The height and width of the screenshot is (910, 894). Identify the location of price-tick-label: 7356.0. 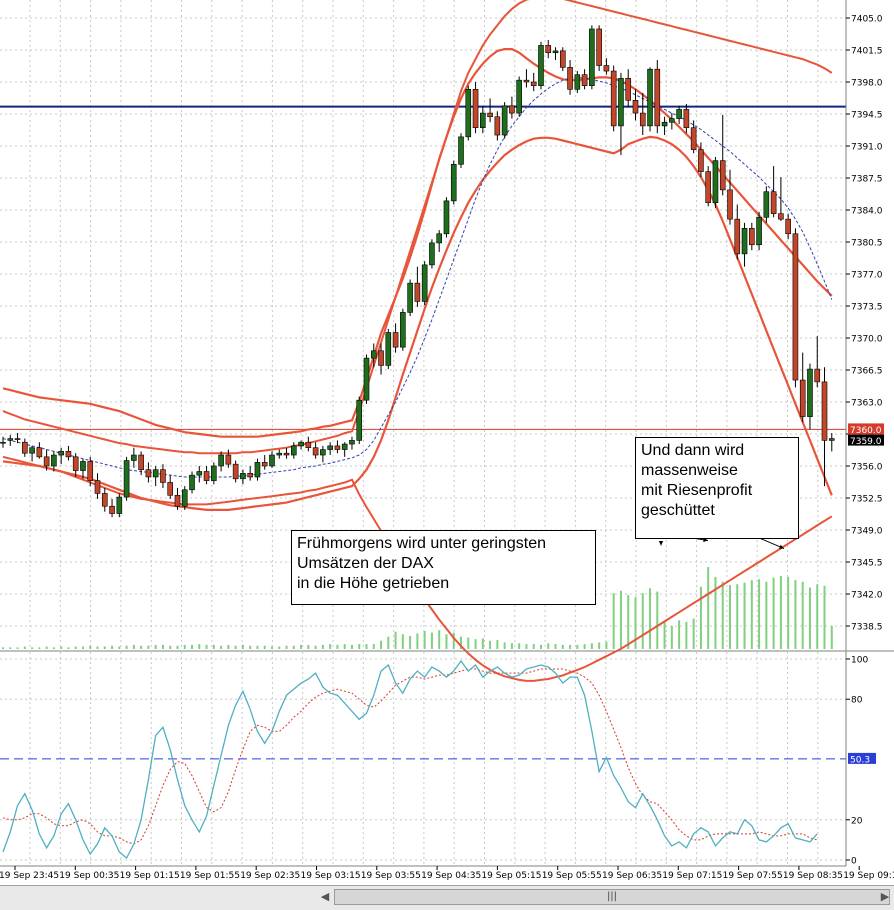
(867, 468).